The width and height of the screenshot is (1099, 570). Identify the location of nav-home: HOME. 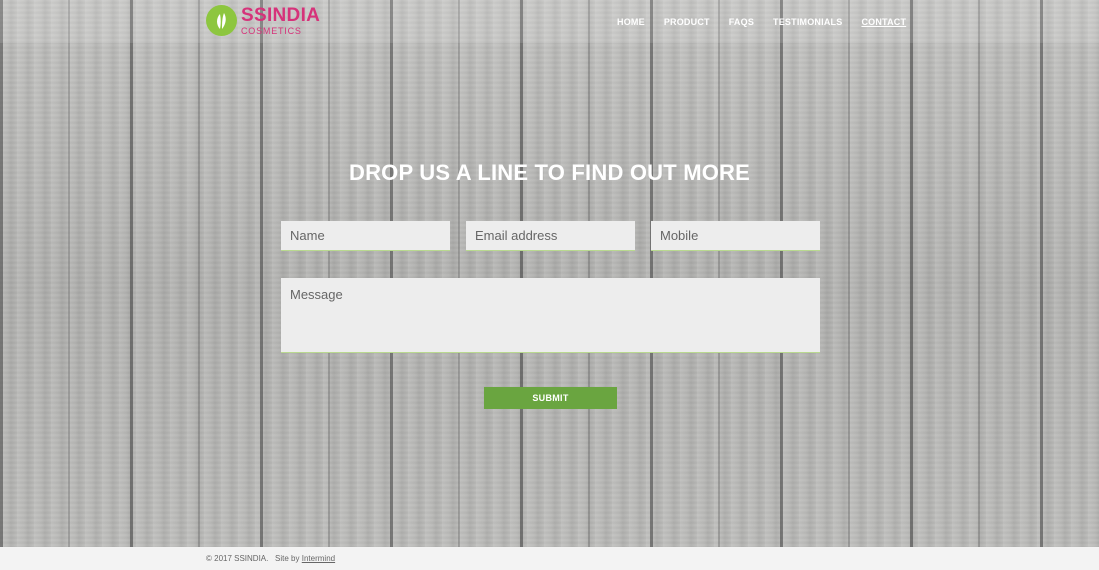
(631, 22).